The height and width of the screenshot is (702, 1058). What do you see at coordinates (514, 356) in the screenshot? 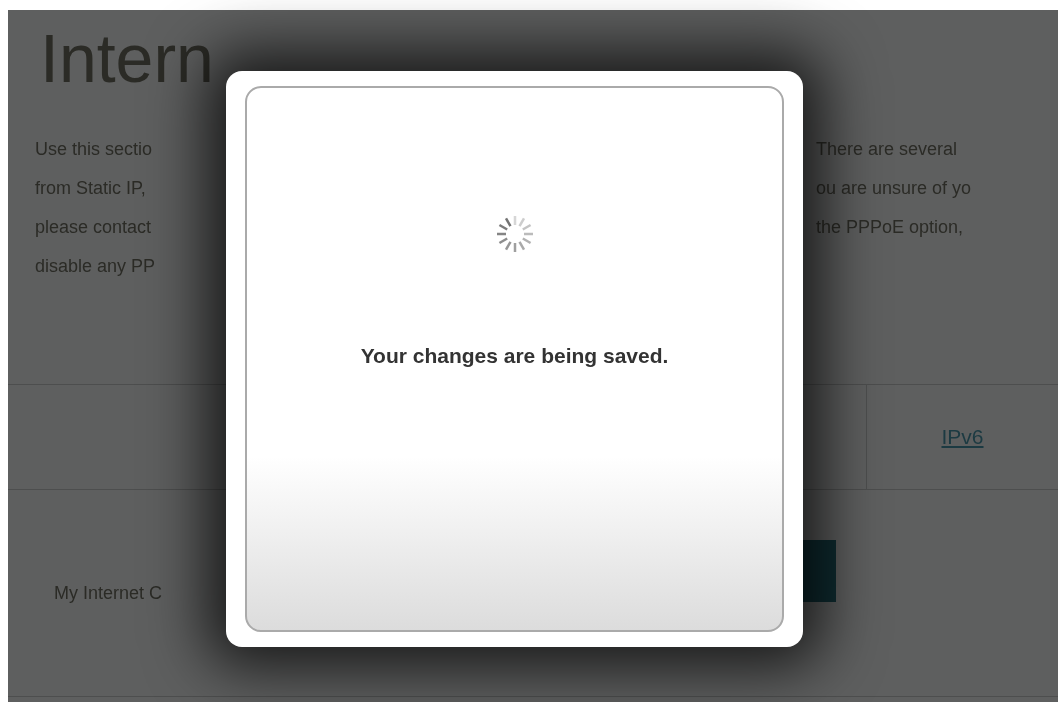
I see `saving-message: Your changes are being saved.` at bounding box center [514, 356].